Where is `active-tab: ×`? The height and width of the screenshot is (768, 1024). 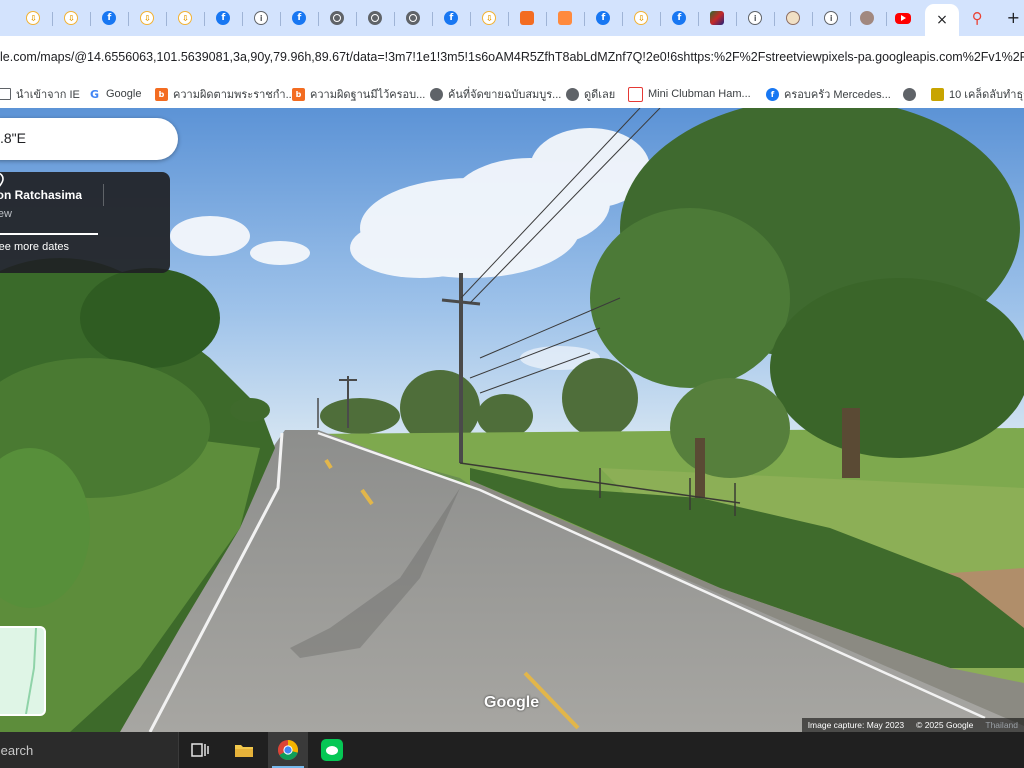 active-tab: × is located at coordinates (942, 20).